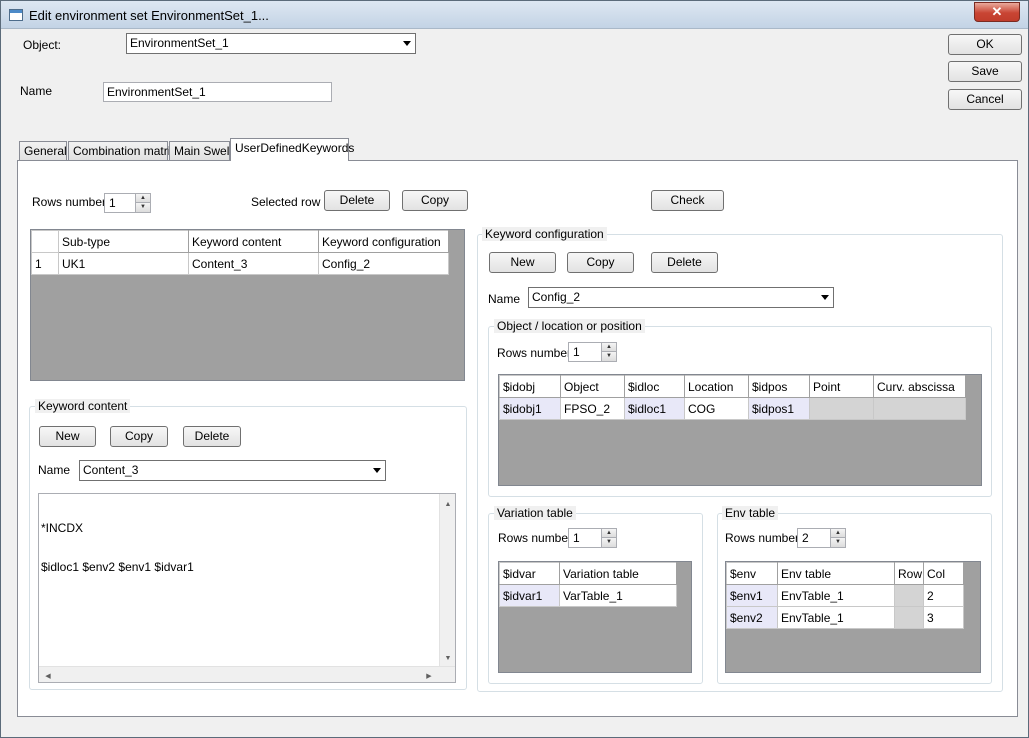 This screenshot has width=1029, height=738. What do you see at coordinates (618, 573) in the screenshot?
I see `column-header: Variation table` at bounding box center [618, 573].